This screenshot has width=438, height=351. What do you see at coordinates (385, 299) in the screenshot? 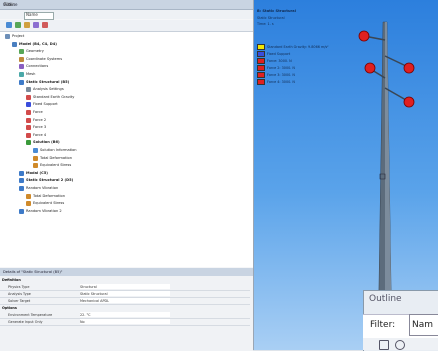
I see `floating-outline-title: Outline` at bounding box center [385, 299].